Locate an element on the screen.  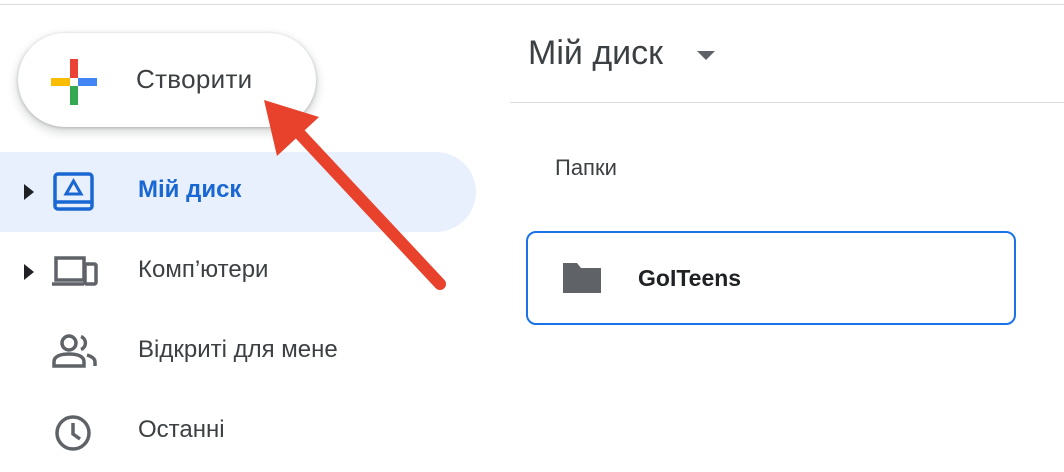
sidebar-item-label: Відкриті для мене is located at coordinates (238, 349).